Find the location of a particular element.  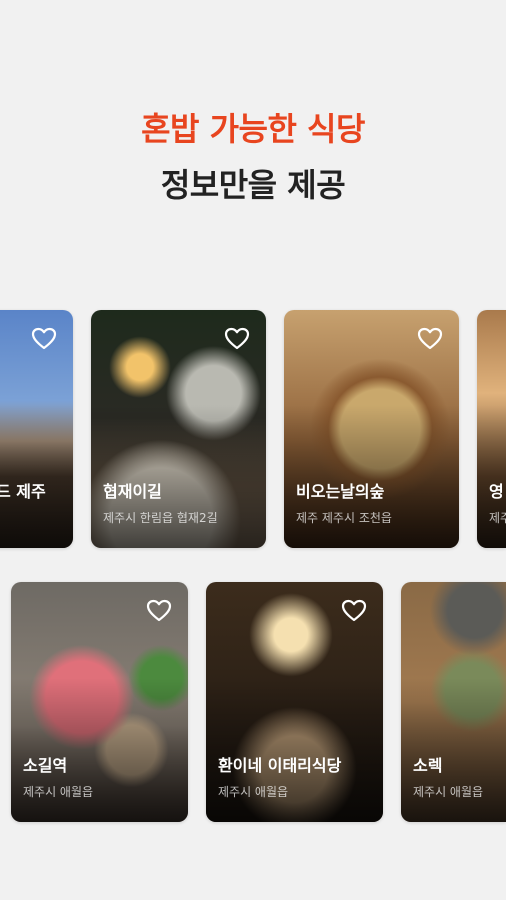

restaurant-address: 제주 제주시 조천읍 is located at coordinates (344, 518).